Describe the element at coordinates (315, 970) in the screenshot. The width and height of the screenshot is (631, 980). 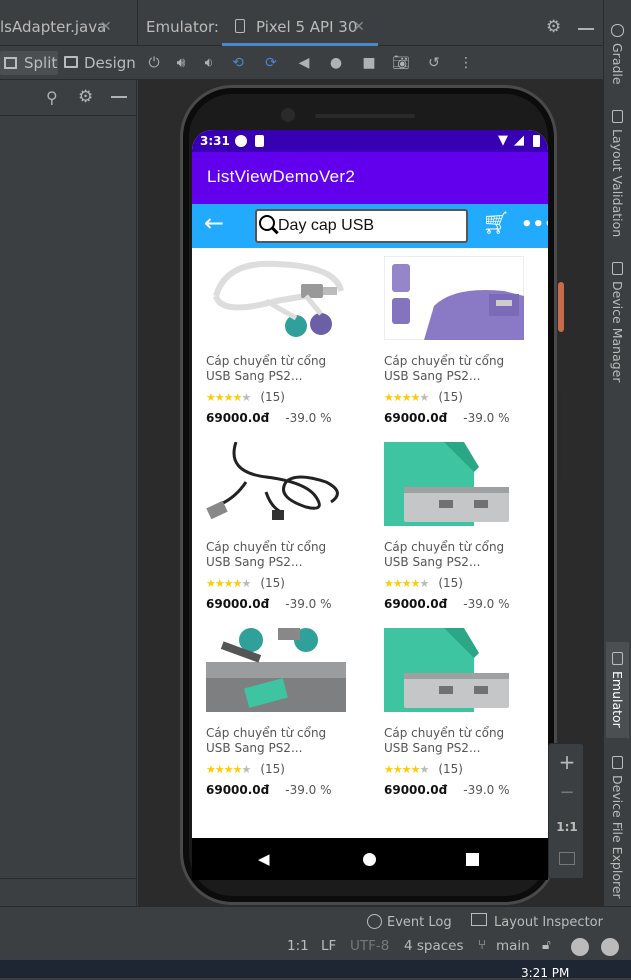
I see `os-taskbar: 3:21 PM` at that location.